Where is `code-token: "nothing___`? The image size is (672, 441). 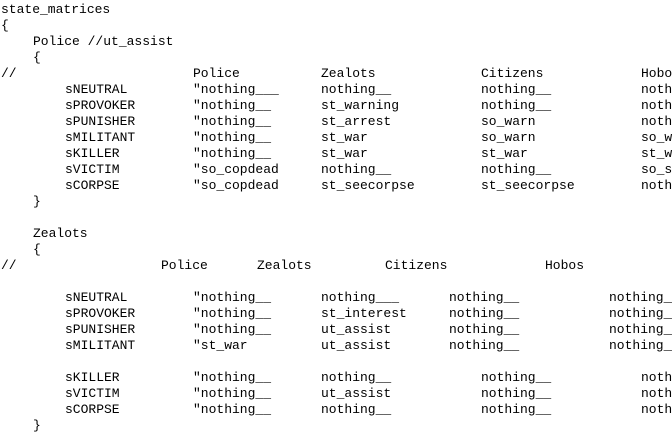 code-token: "nothing___ is located at coordinates (236, 89).